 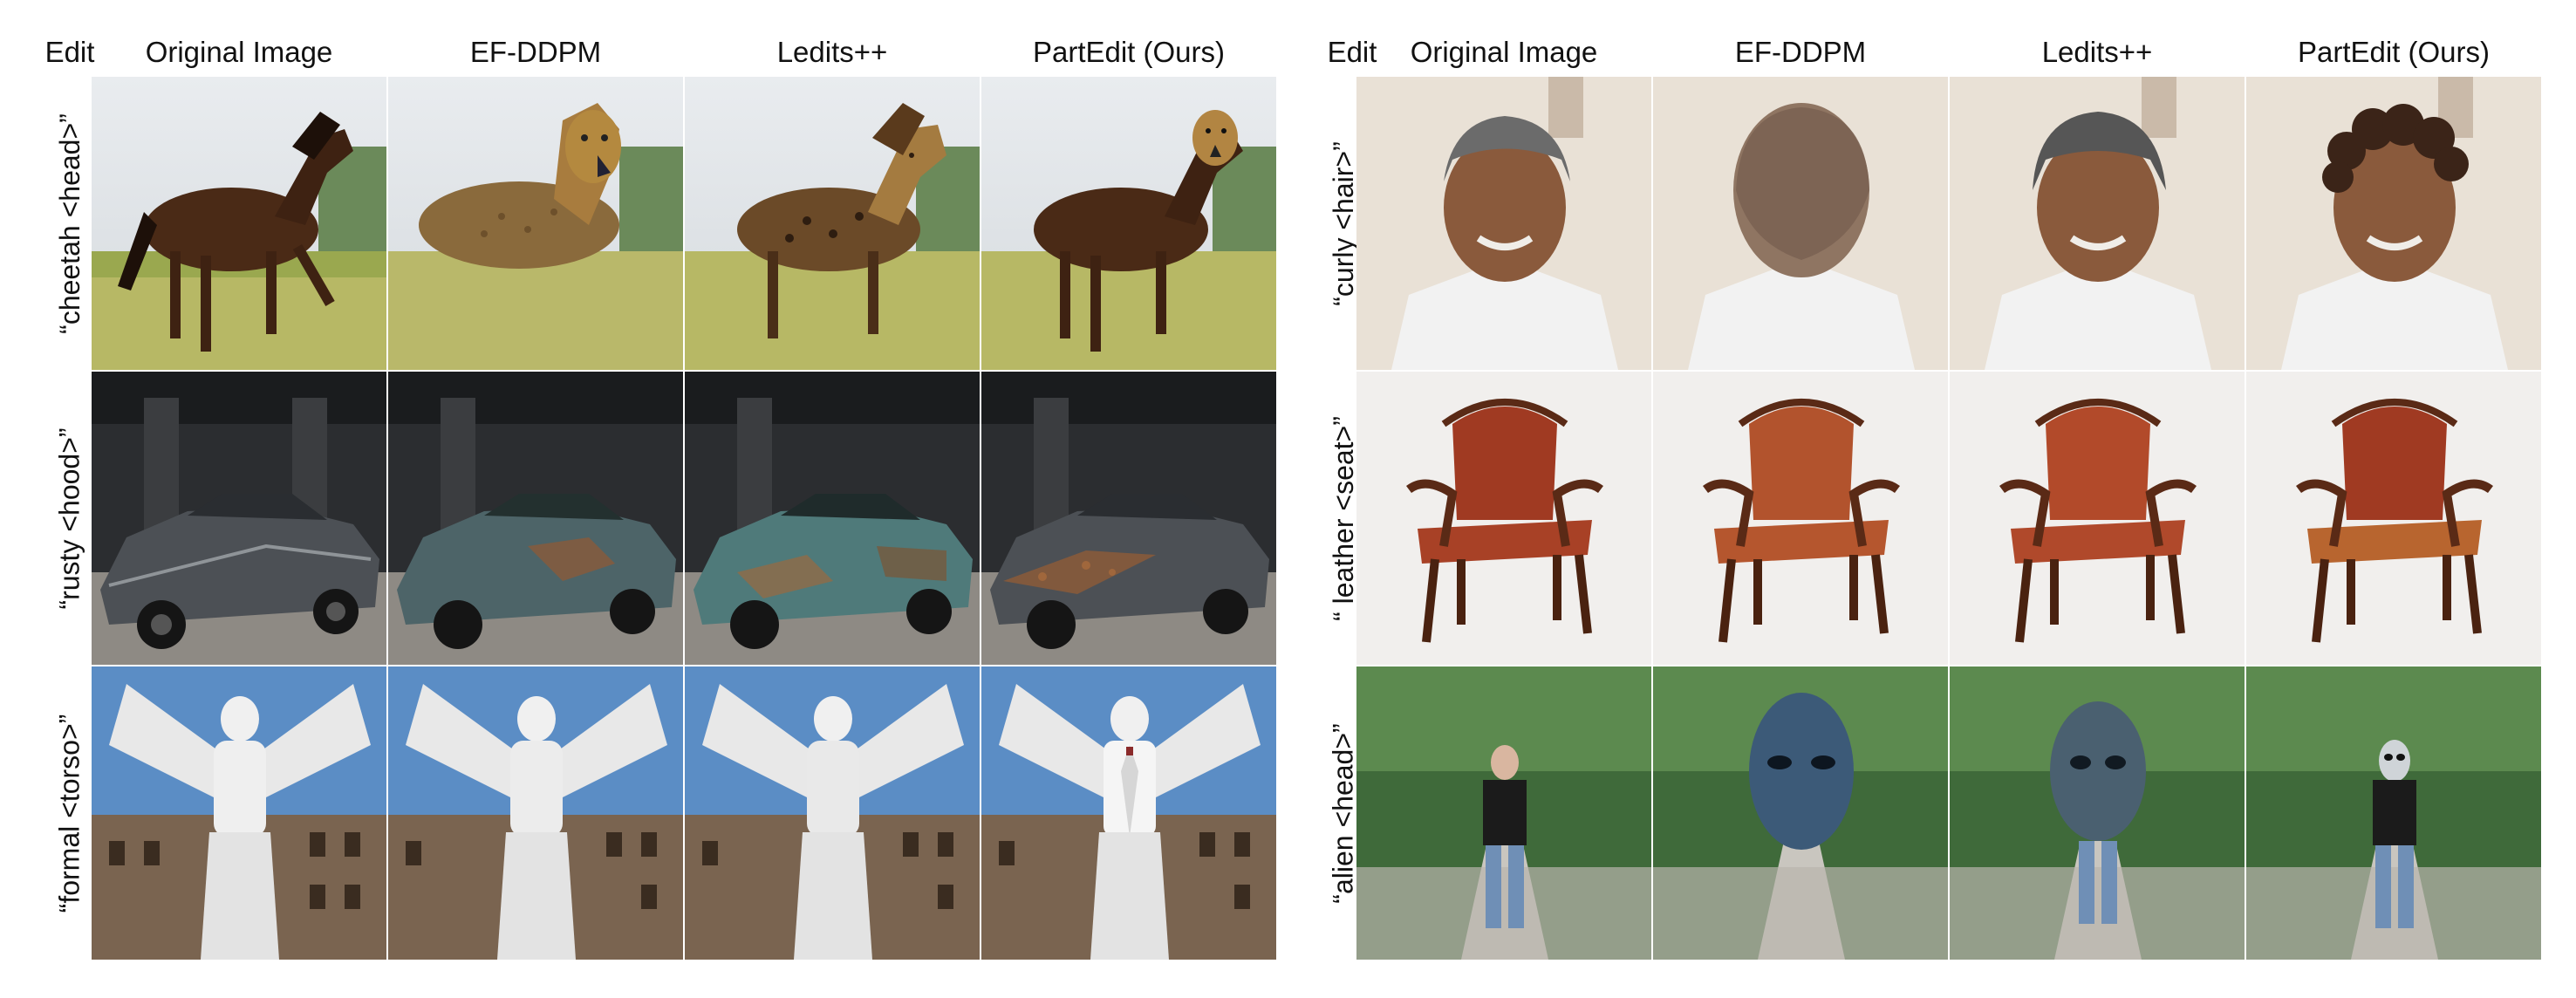 What do you see at coordinates (2097, 813) in the screenshot?
I see `image-person-park-ledits` at bounding box center [2097, 813].